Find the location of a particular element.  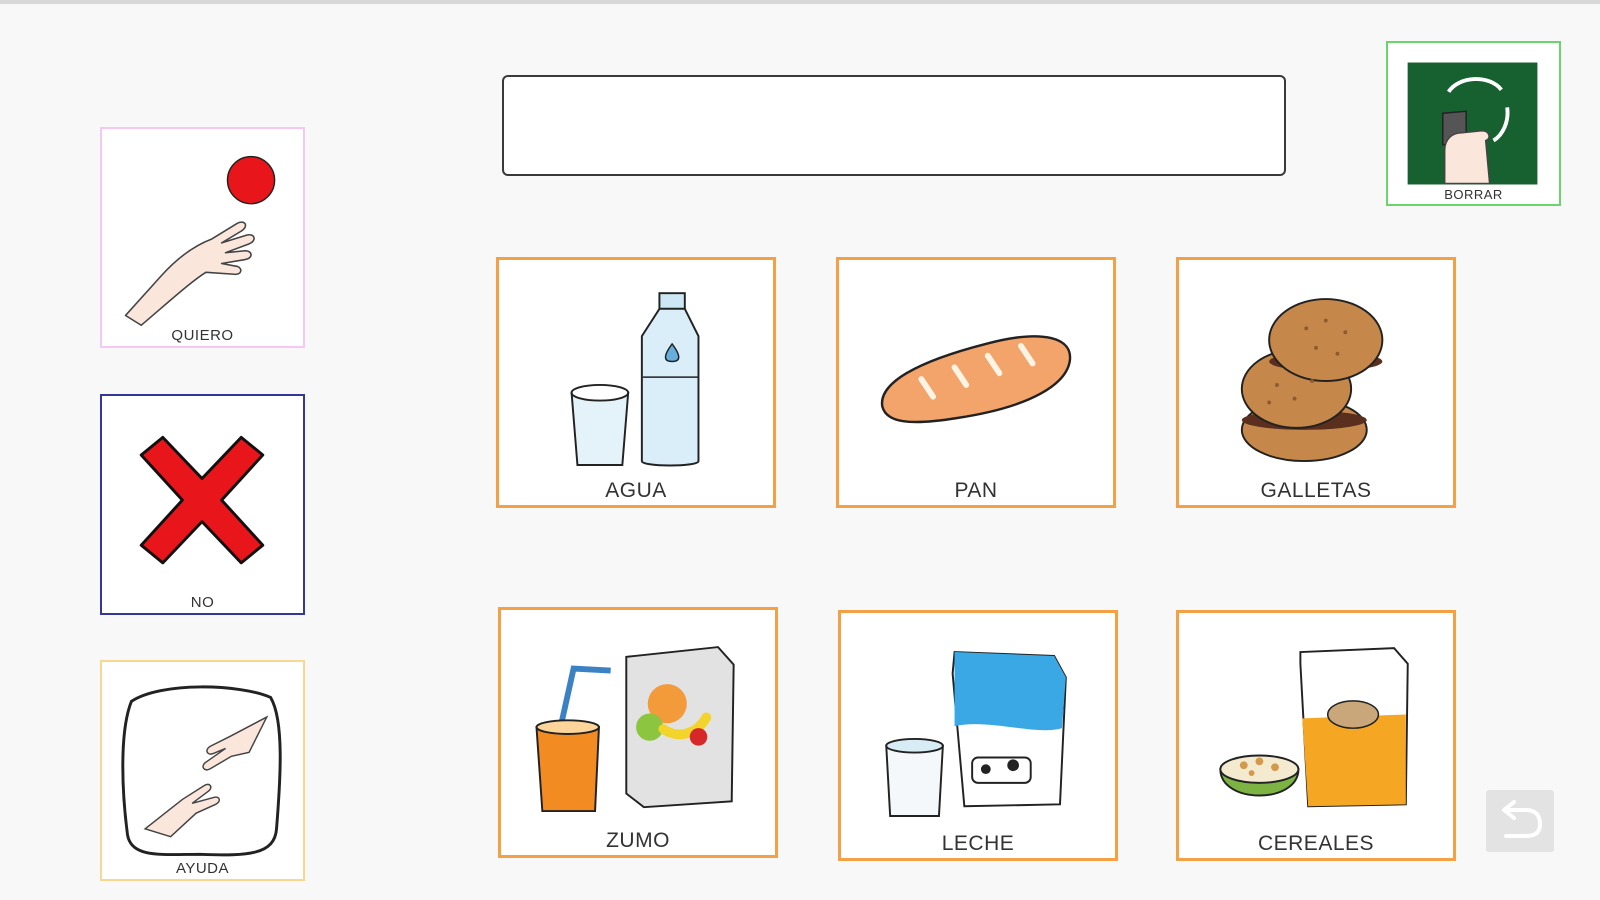

milk-carton-glass-icon is located at coordinates (976, 734).